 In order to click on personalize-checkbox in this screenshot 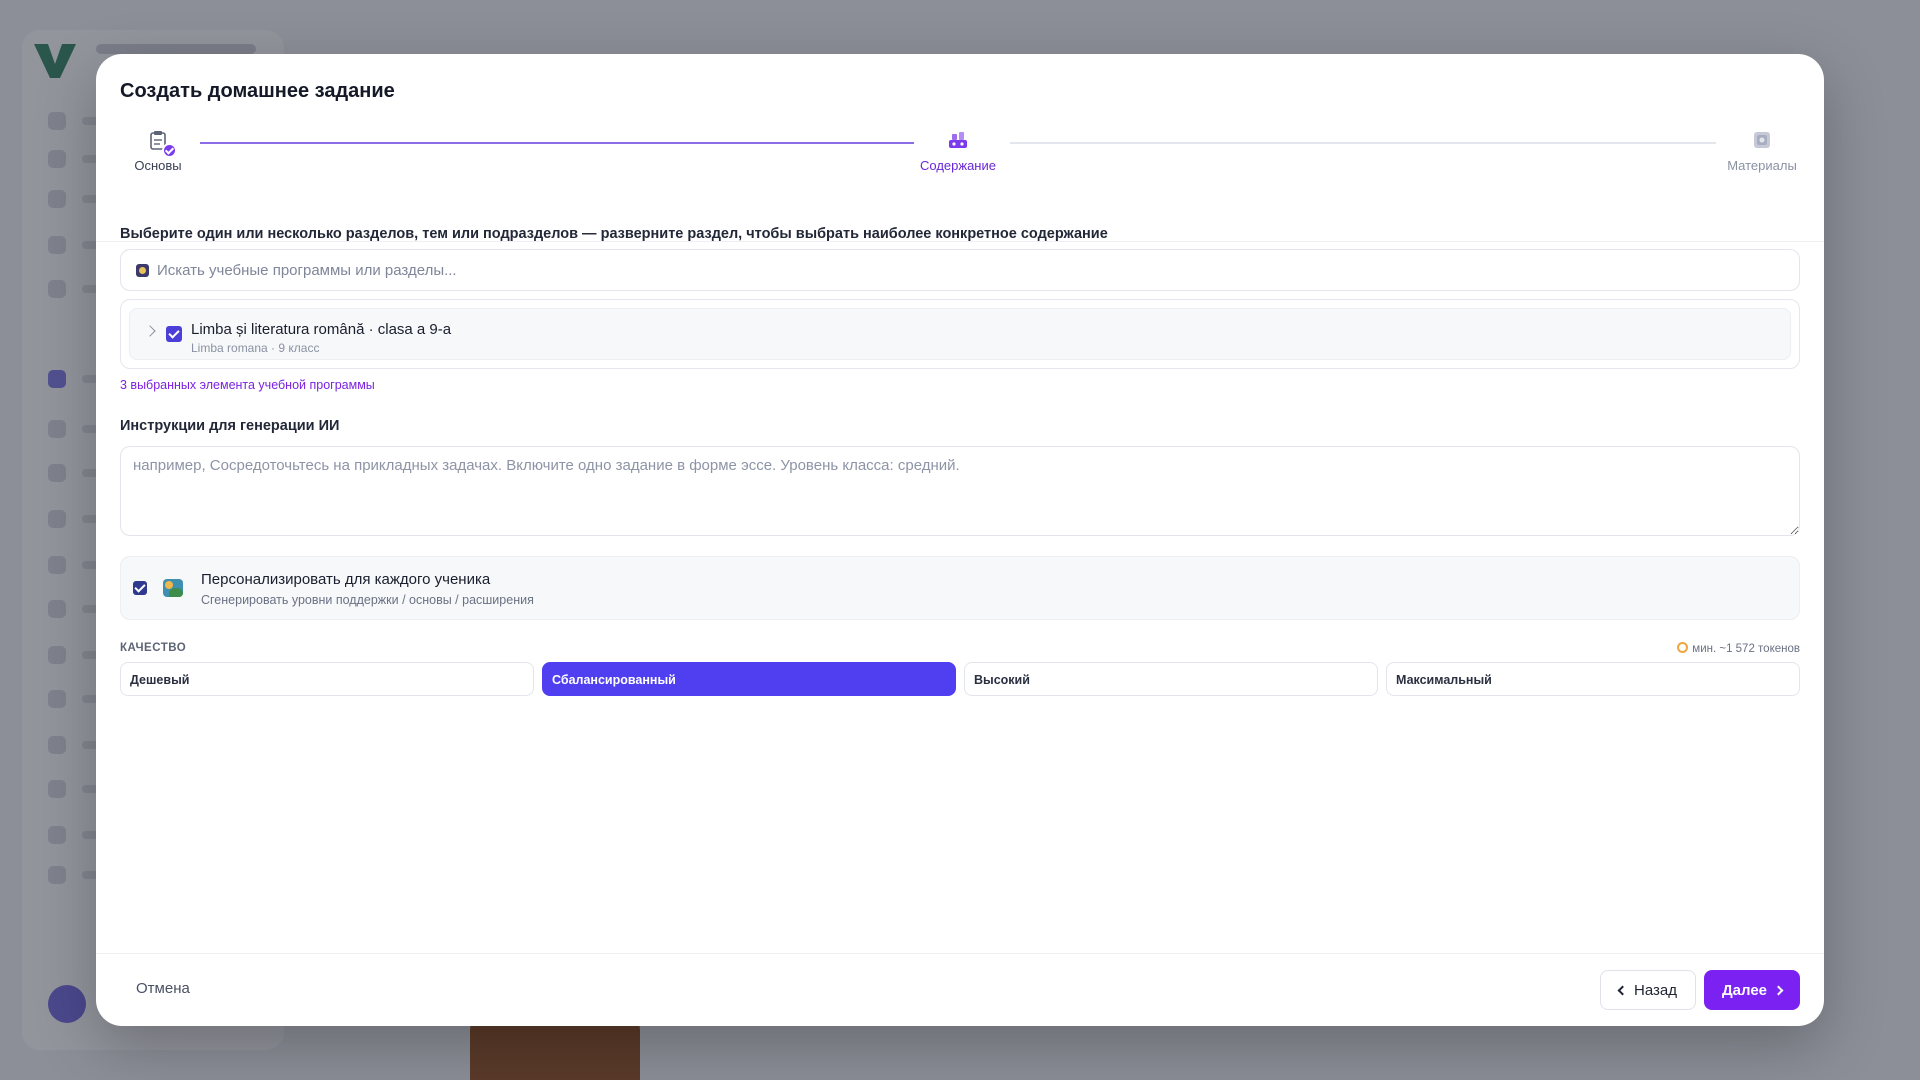, I will do `click(140, 588)`.